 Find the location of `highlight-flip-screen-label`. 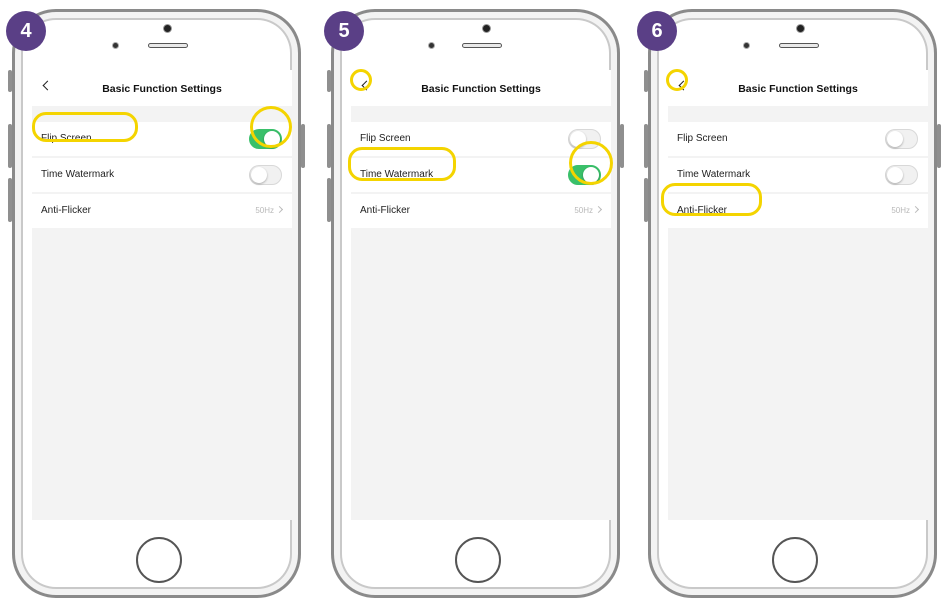

highlight-flip-screen-label is located at coordinates (85, 127).